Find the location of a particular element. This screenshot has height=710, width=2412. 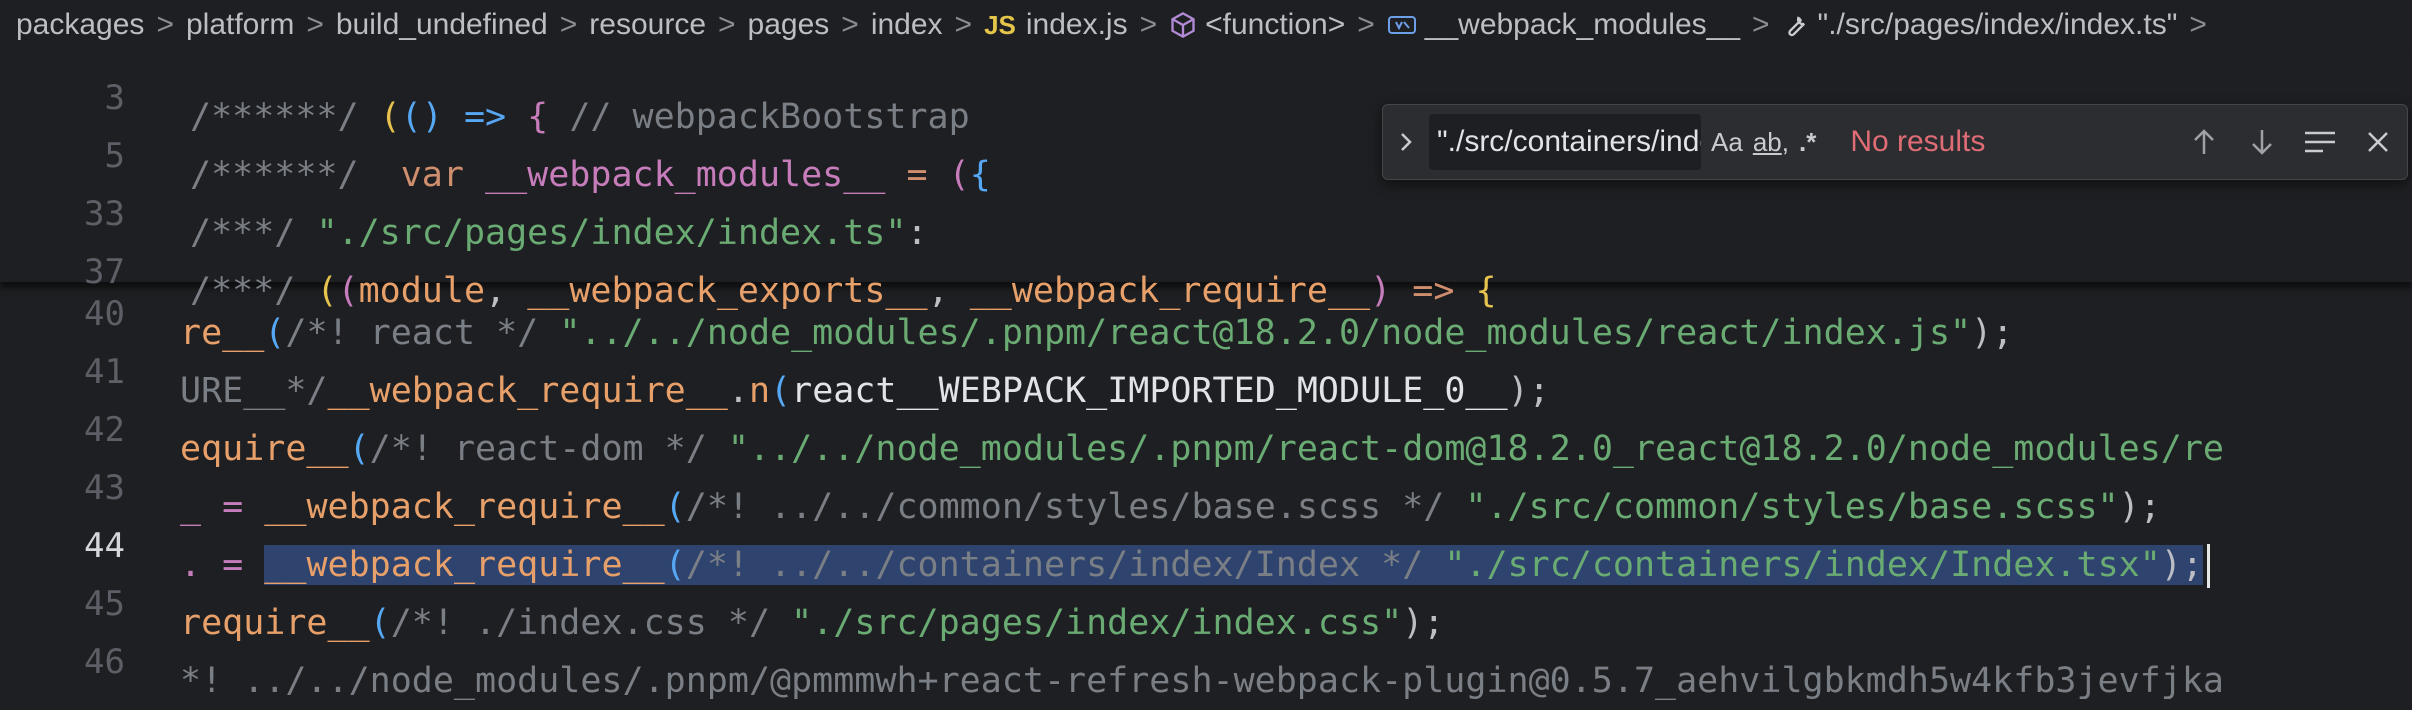

line-number: 37 is located at coordinates (104, 272).